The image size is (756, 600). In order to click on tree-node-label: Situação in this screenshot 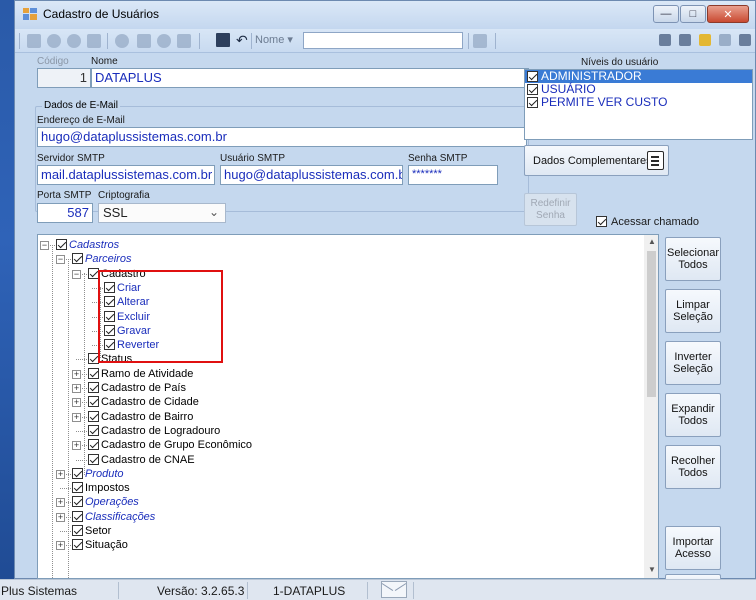, I will do `click(106, 545)`.